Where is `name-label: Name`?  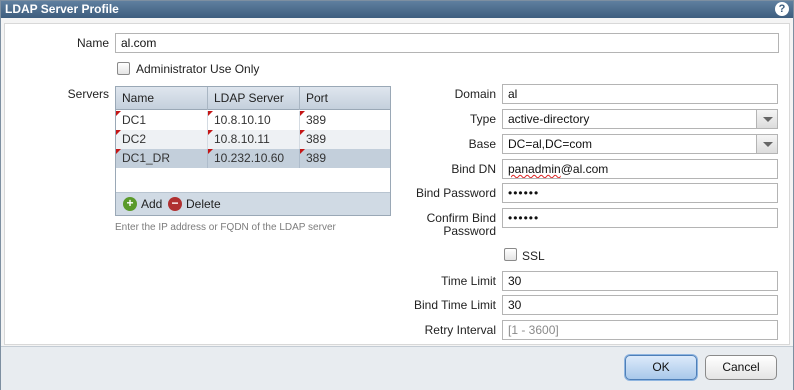
name-label: Name is located at coordinates (92, 43).